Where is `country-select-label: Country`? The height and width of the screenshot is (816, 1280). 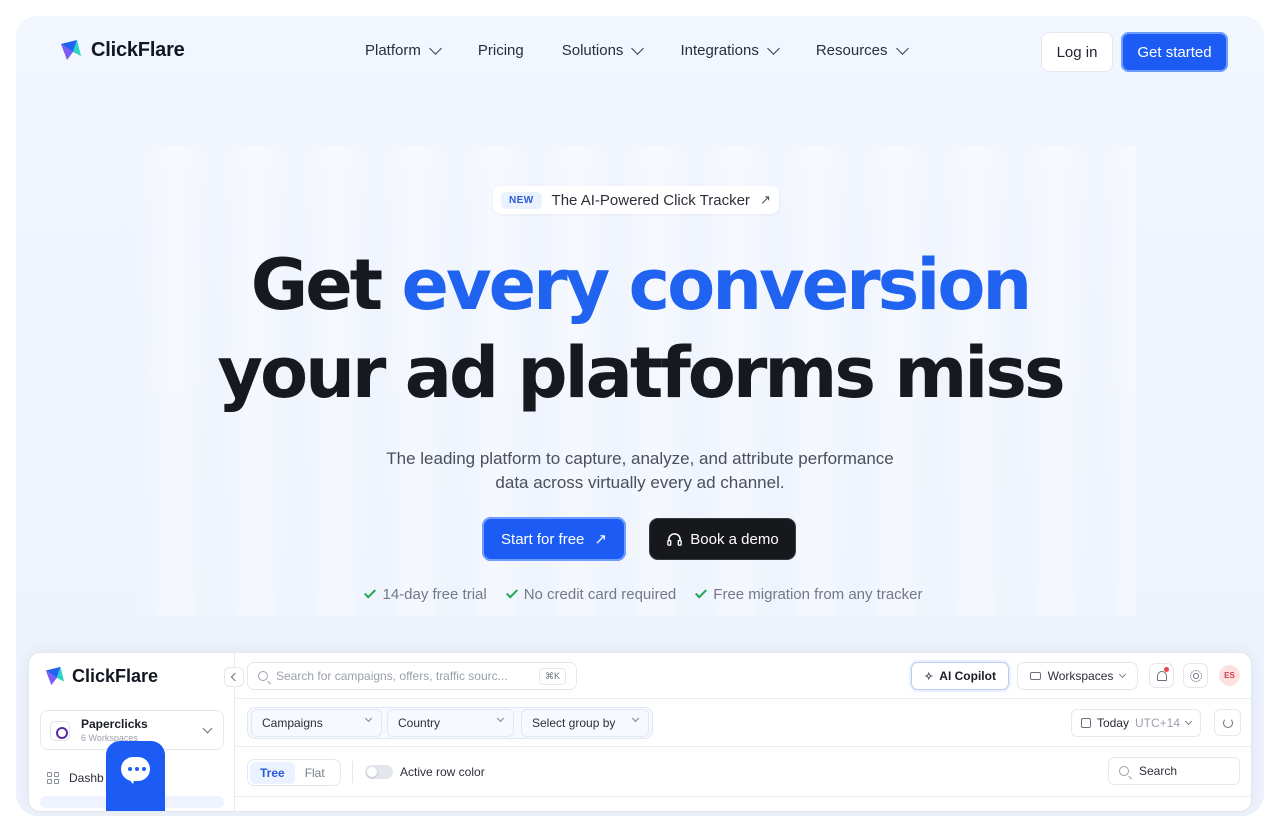 country-select-label: Country is located at coordinates (419, 723).